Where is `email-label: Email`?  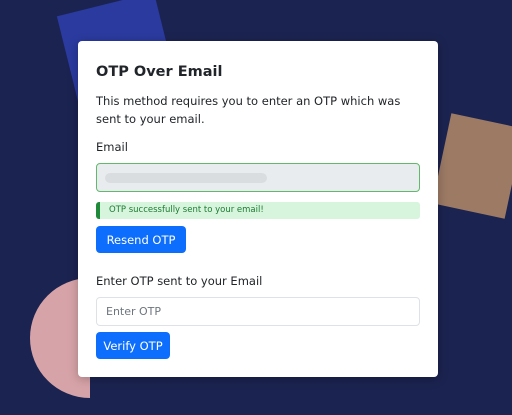 email-label: Email is located at coordinates (112, 147).